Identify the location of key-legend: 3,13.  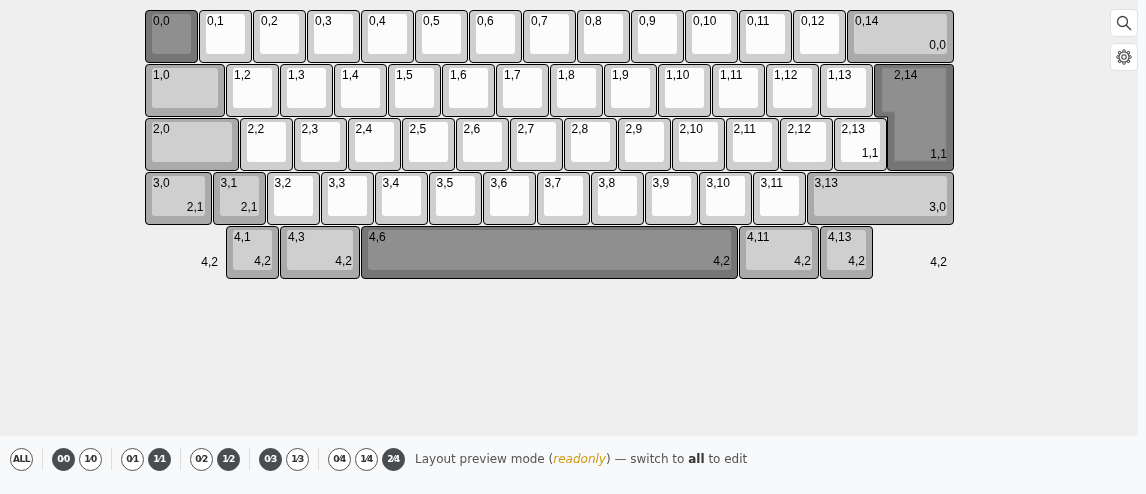
(826, 183).